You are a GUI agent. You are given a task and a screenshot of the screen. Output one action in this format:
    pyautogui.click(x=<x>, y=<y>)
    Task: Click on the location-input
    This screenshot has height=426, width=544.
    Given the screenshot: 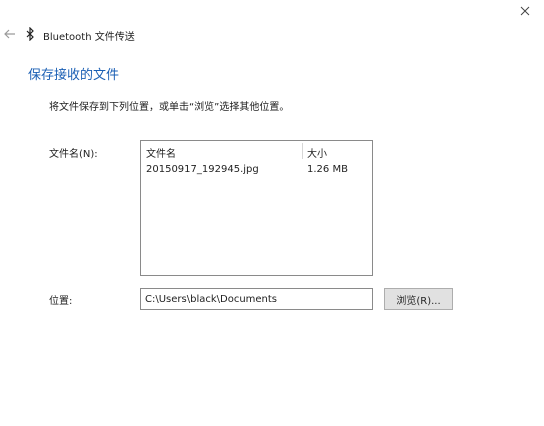 What is the action you would take?
    pyautogui.click(x=256, y=299)
    